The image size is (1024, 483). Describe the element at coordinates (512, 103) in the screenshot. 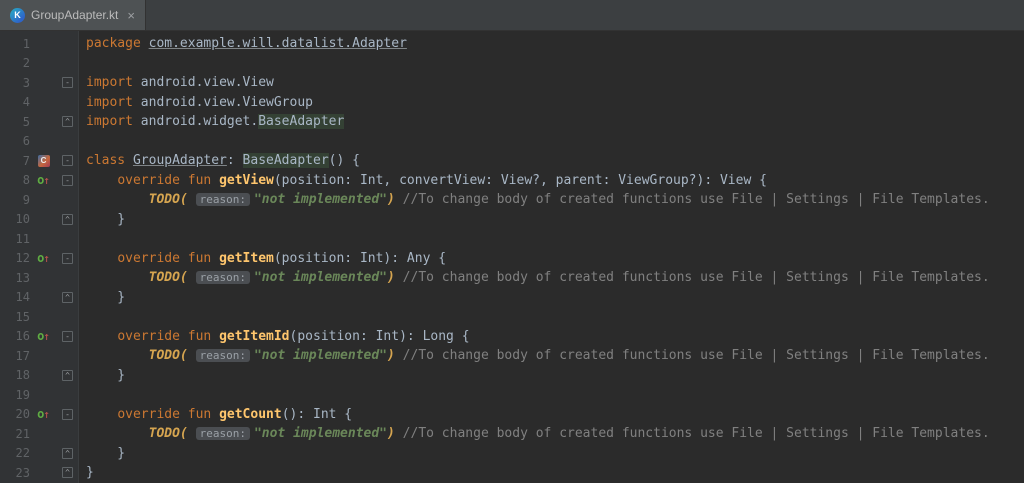

I see `code-line: 4 import android.view.ViewGroup` at that location.